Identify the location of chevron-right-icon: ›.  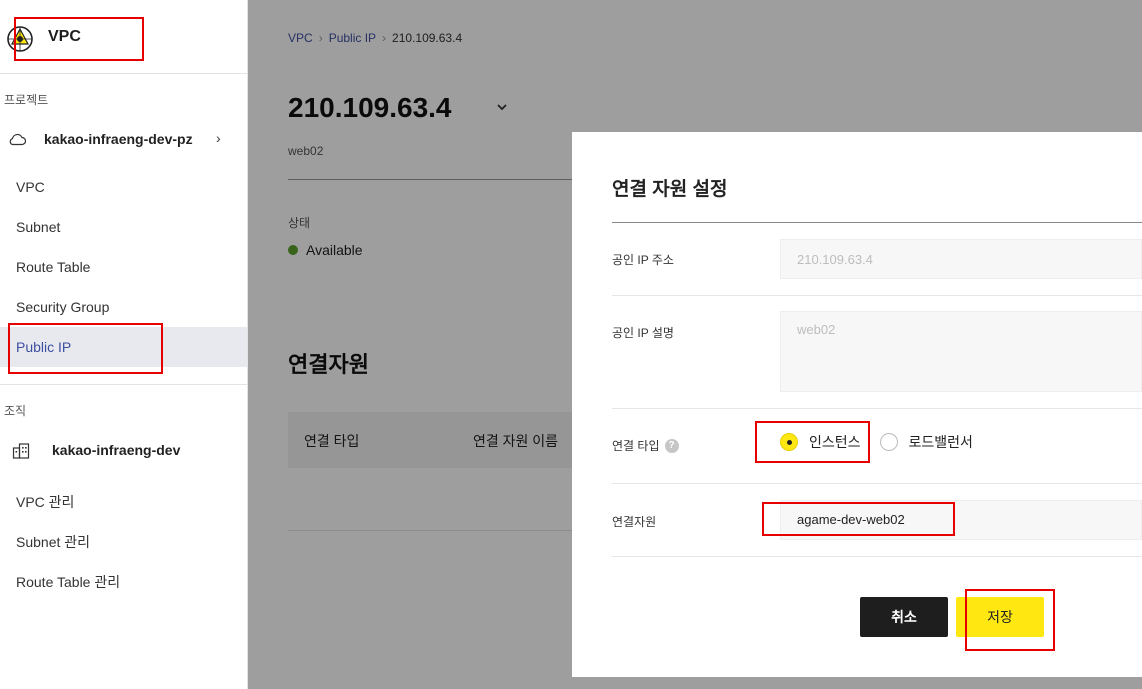
(218, 138).